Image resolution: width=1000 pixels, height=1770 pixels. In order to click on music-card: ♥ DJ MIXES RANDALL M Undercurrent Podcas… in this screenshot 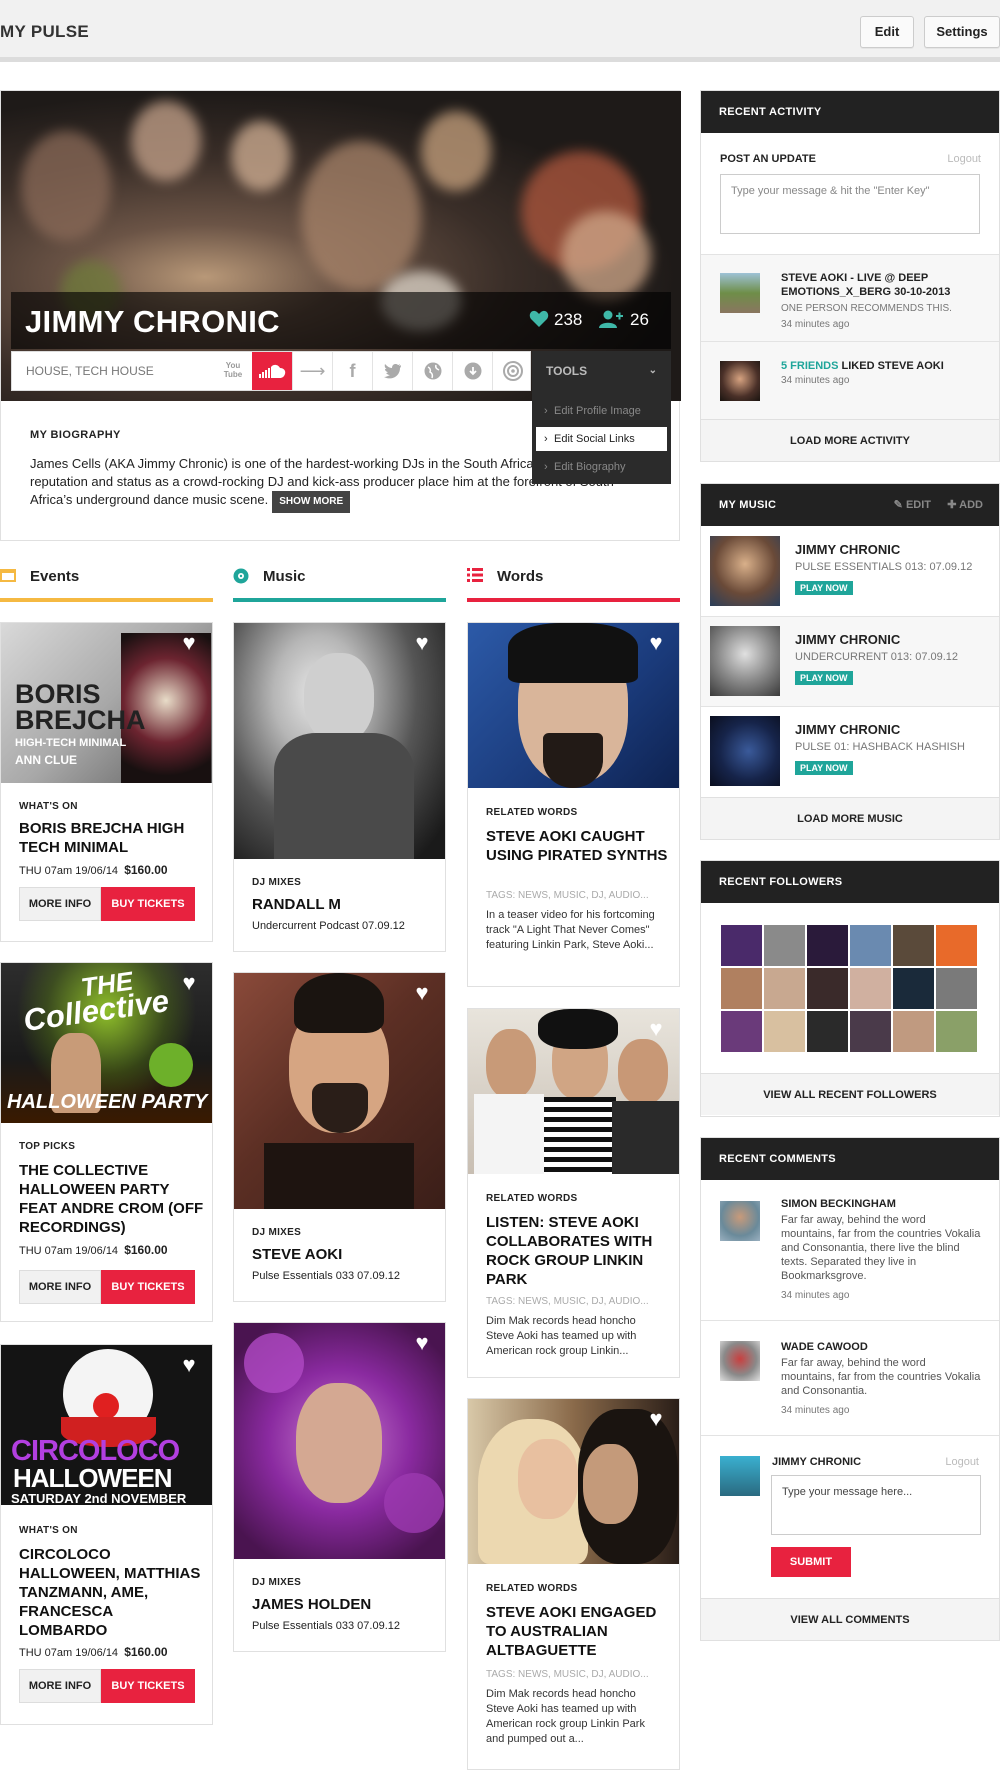, I will do `click(339, 787)`.